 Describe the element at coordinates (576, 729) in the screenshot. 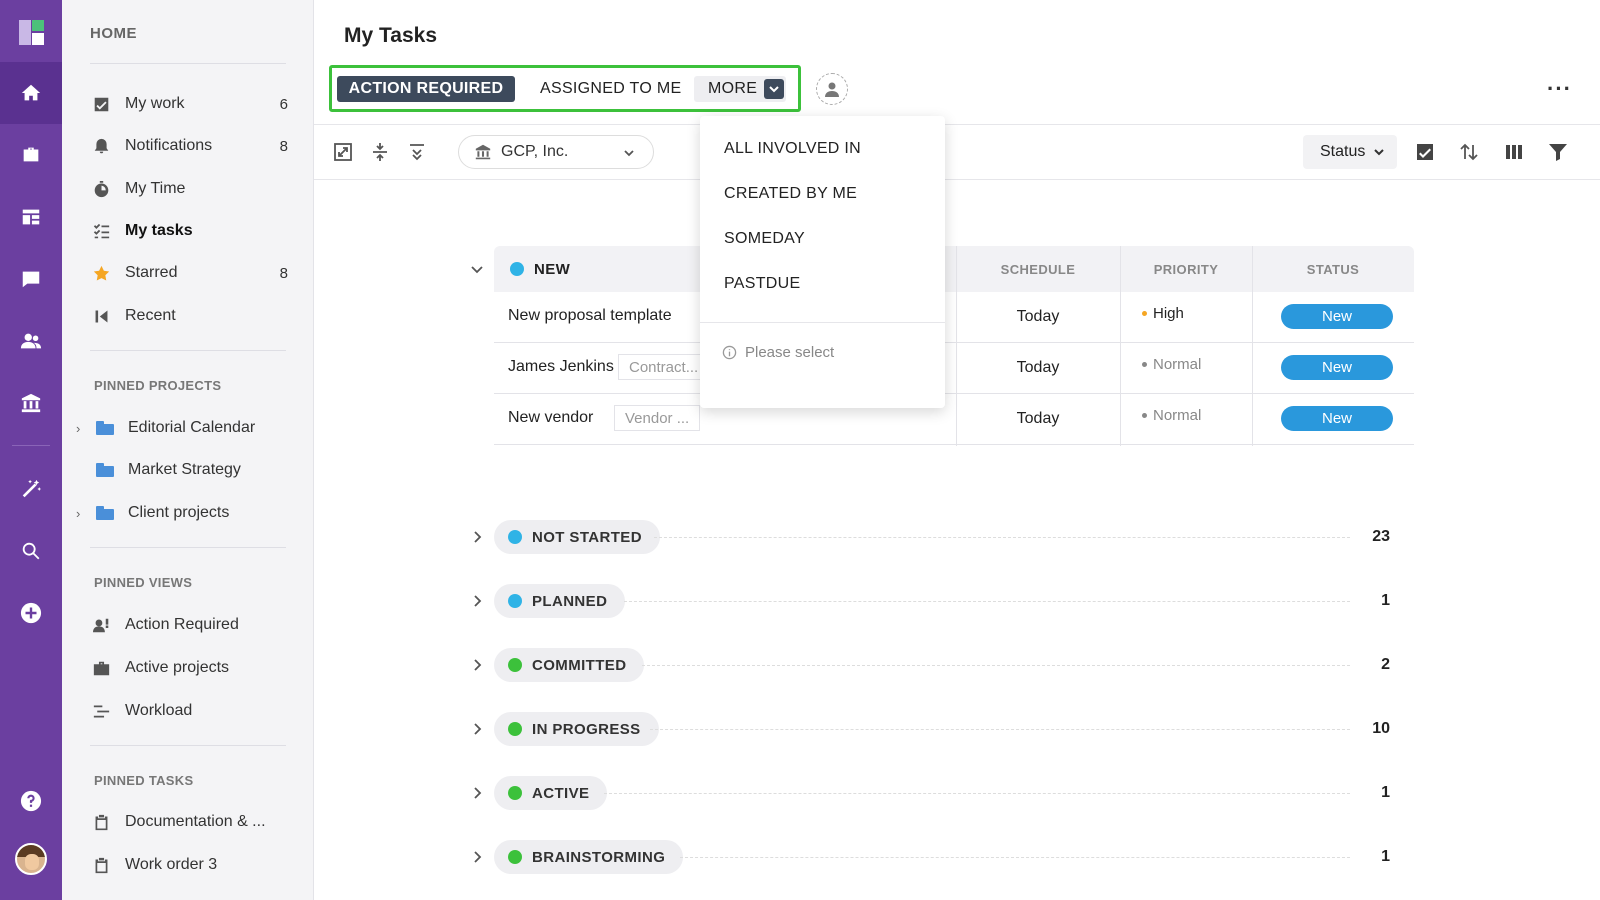

I see `group-pill: IN PROGRESS` at that location.